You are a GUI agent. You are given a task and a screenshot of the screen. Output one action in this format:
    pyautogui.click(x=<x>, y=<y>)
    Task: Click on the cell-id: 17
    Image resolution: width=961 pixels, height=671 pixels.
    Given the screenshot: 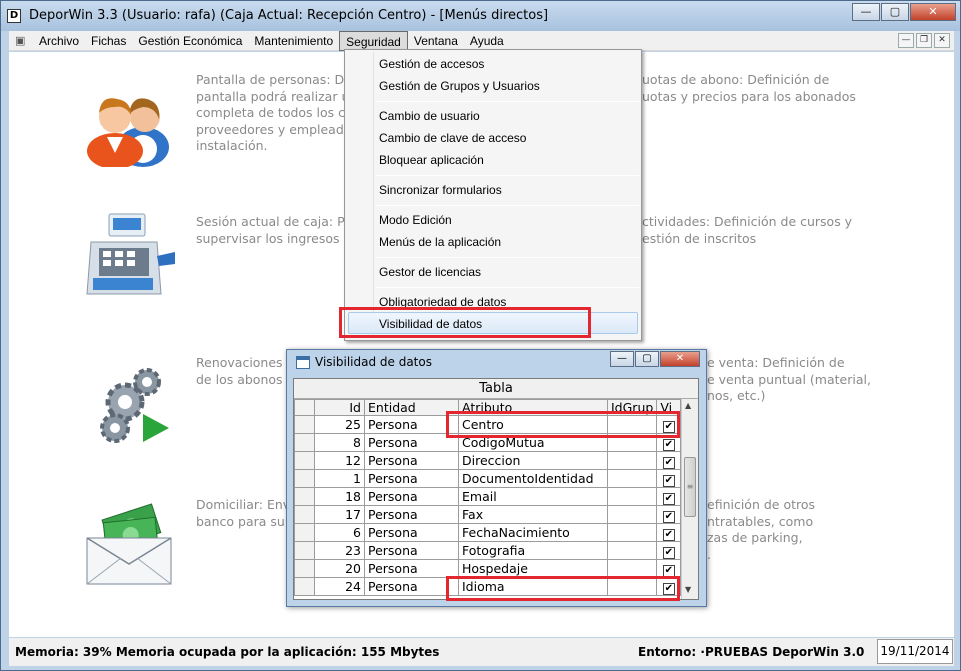 What is the action you would take?
    pyautogui.click(x=339, y=514)
    